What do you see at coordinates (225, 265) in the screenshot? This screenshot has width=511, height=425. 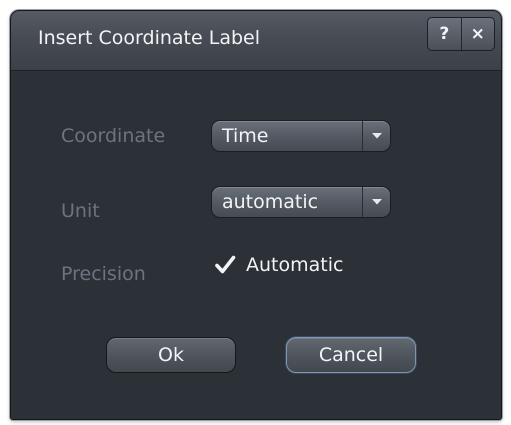 I see `checkmark-icon` at bounding box center [225, 265].